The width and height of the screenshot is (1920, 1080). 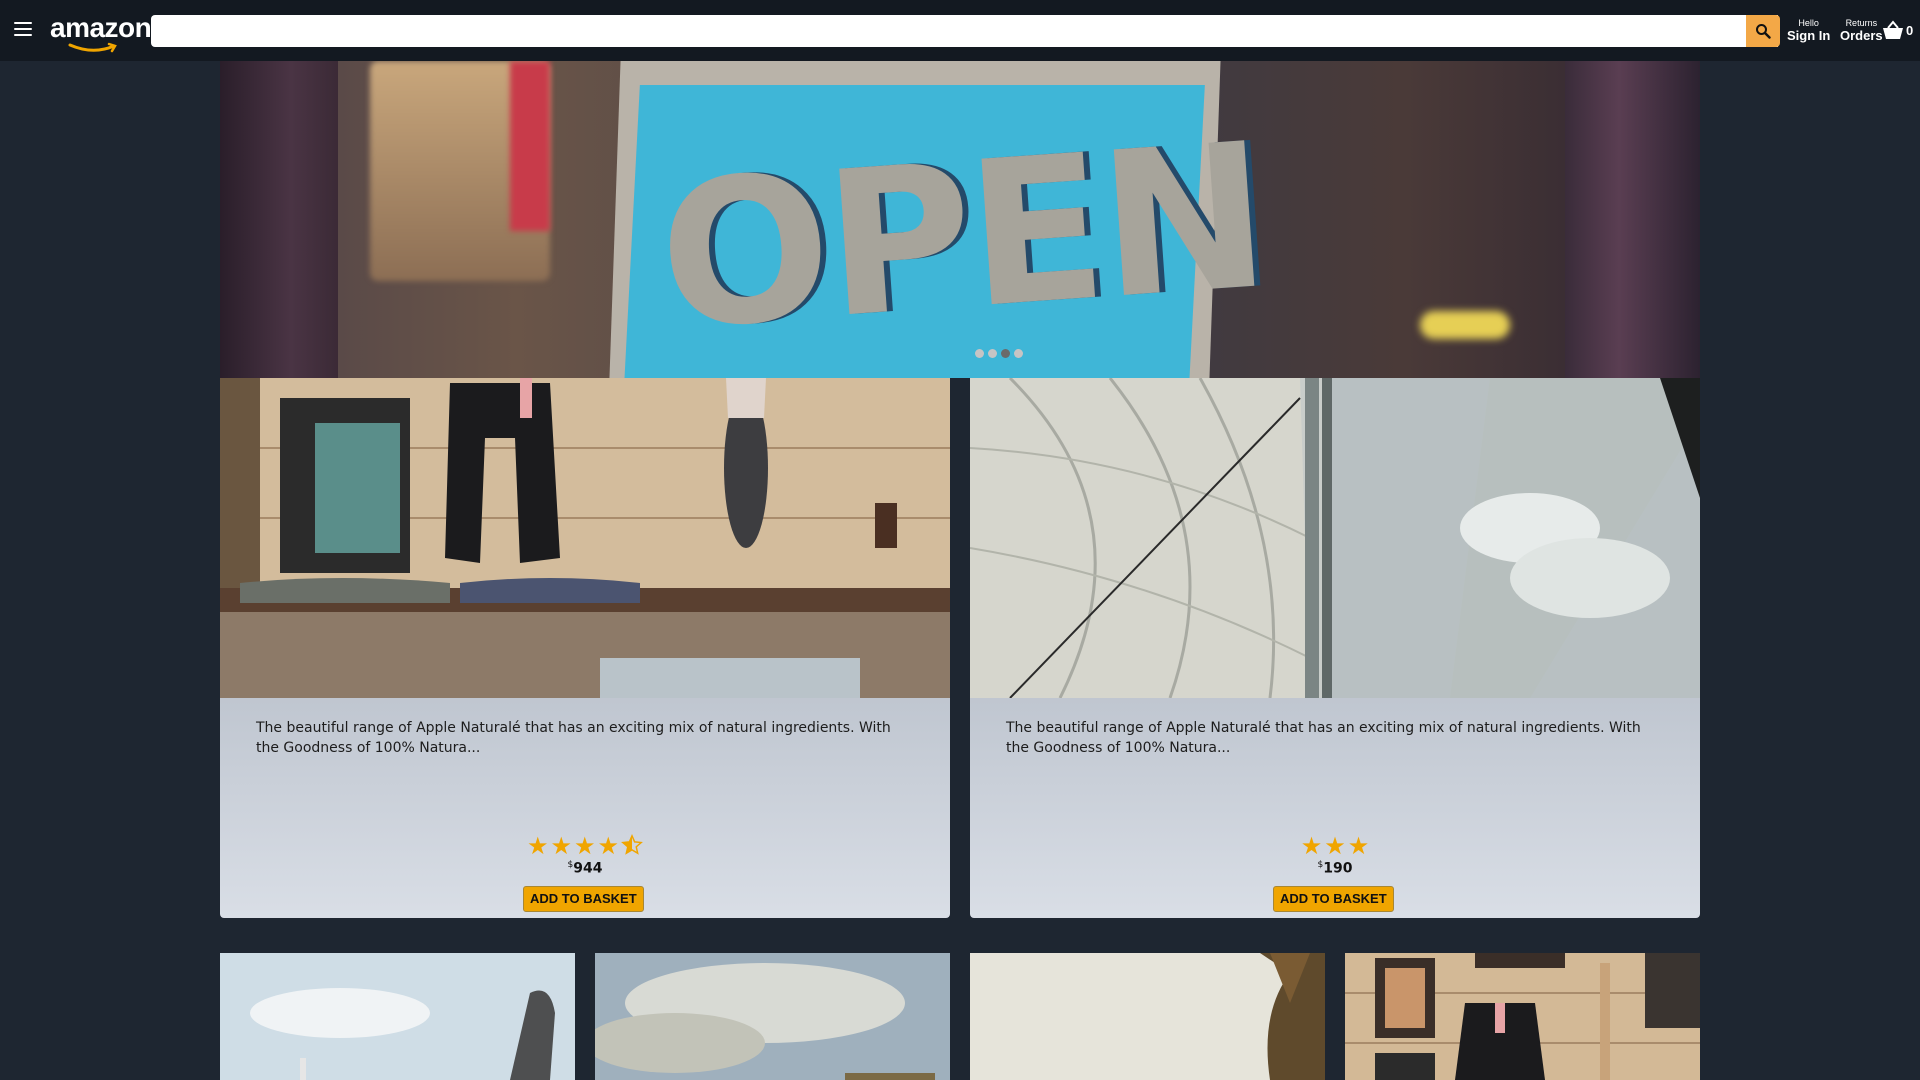 I want to click on product-thumbnail-shop-wall, so click(x=1522, y=1016).